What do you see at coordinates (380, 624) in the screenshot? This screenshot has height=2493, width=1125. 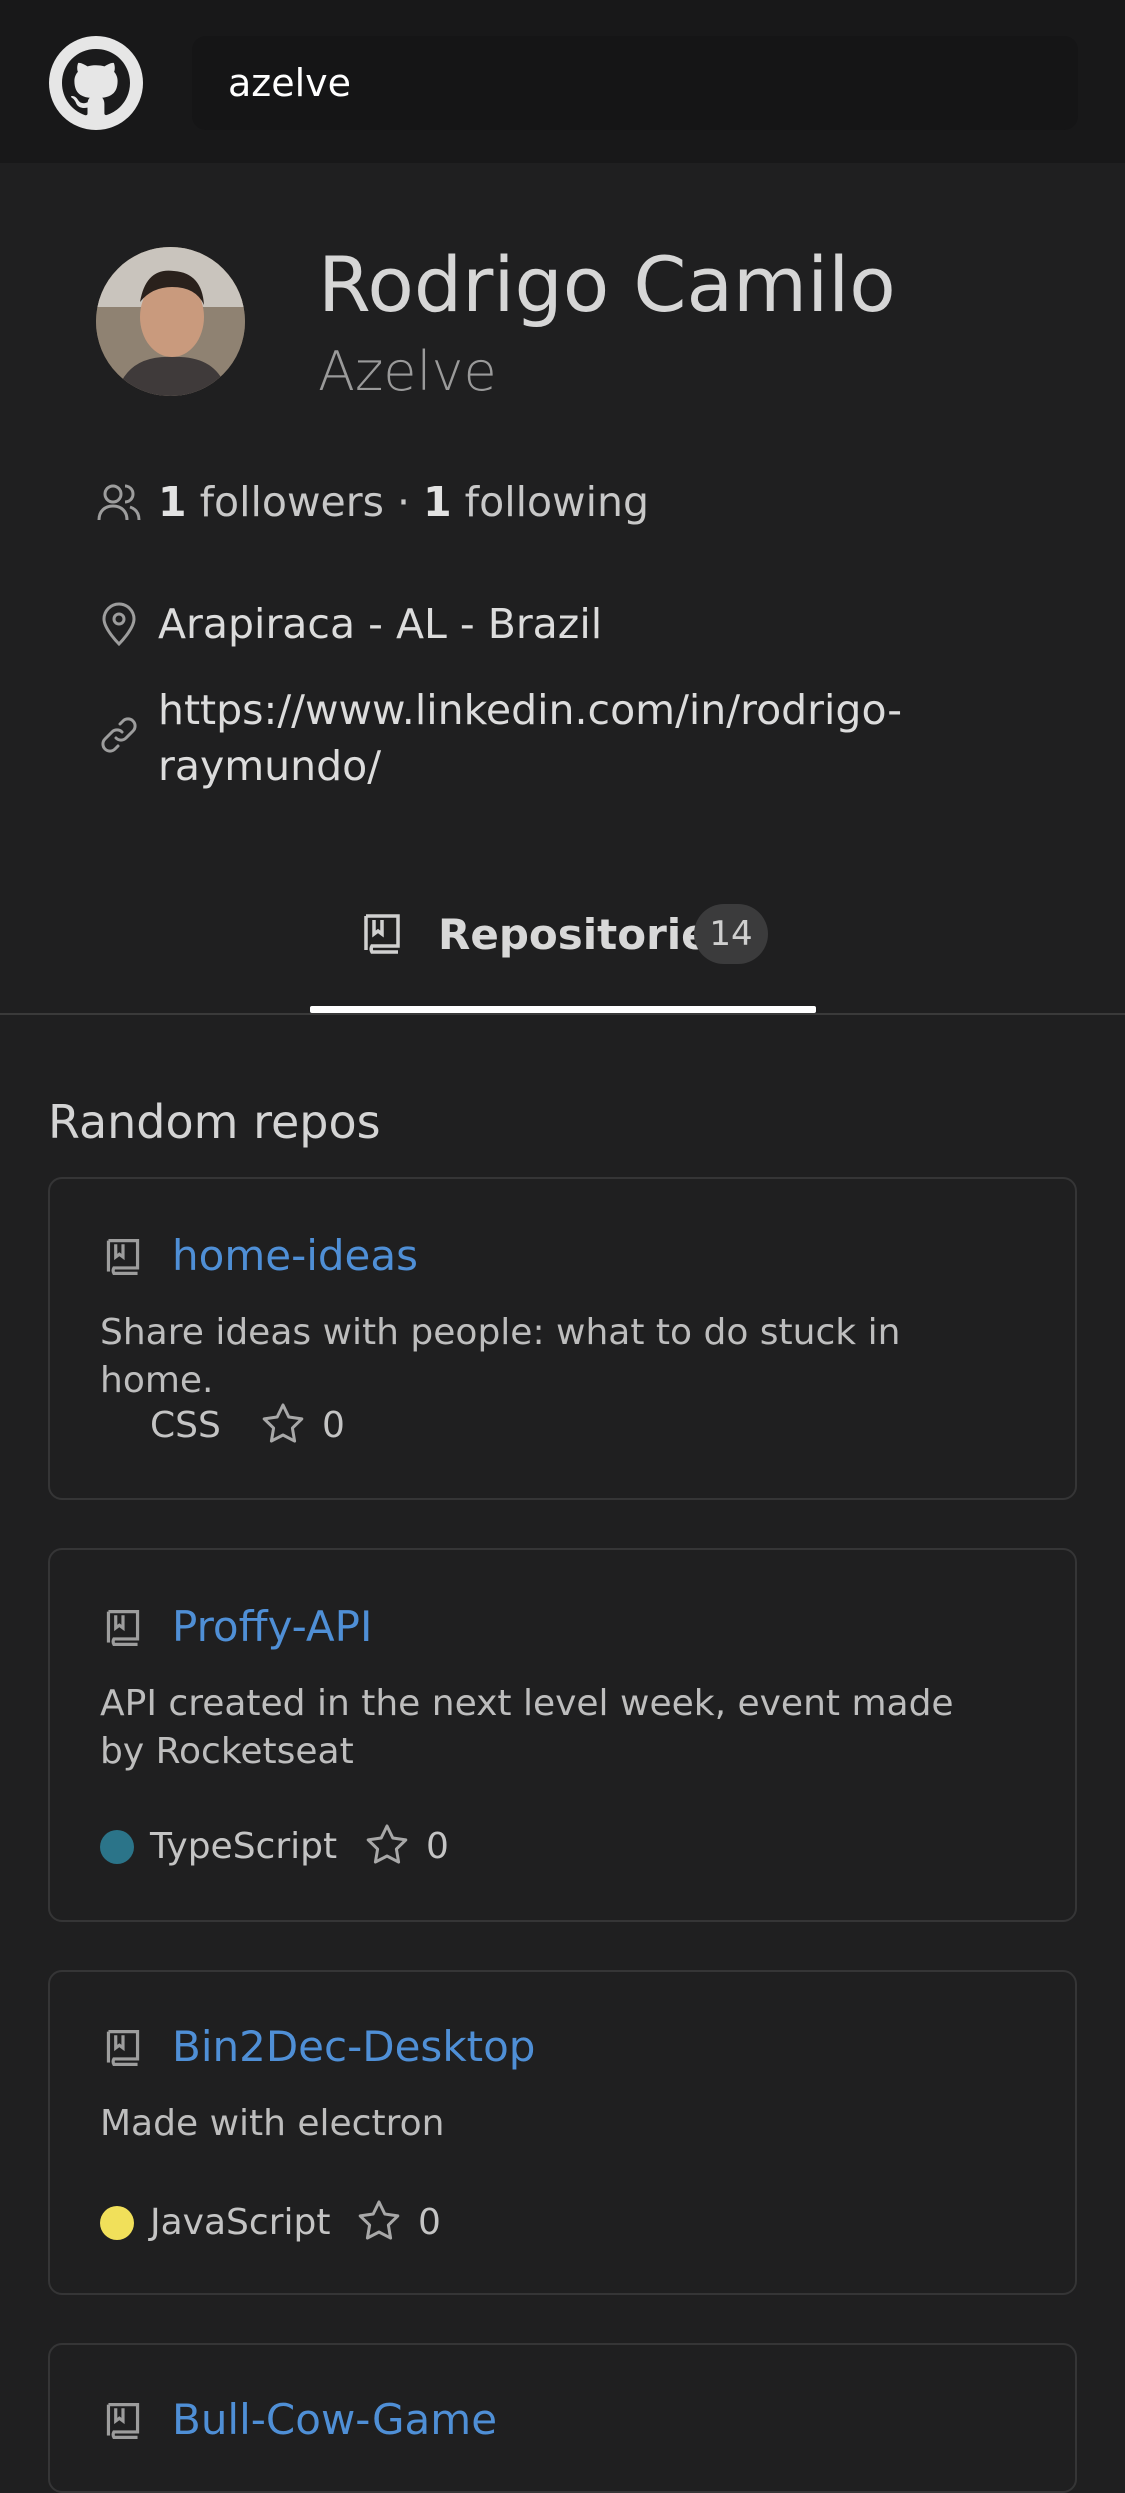 I see `profile-location: Arapiraca - AL - Brazil` at bounding box center [380, 624].